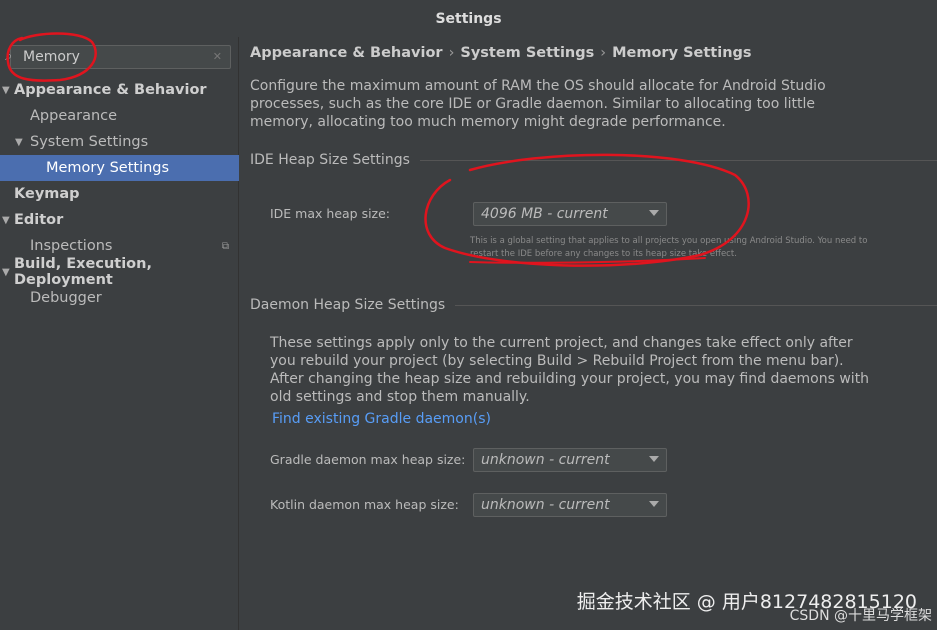 Image resolution: width=937 pixels, height=630 pixels. I want to click on daemon-heap-section-header: Daemon Heap Size Settings, so click(593, 305).